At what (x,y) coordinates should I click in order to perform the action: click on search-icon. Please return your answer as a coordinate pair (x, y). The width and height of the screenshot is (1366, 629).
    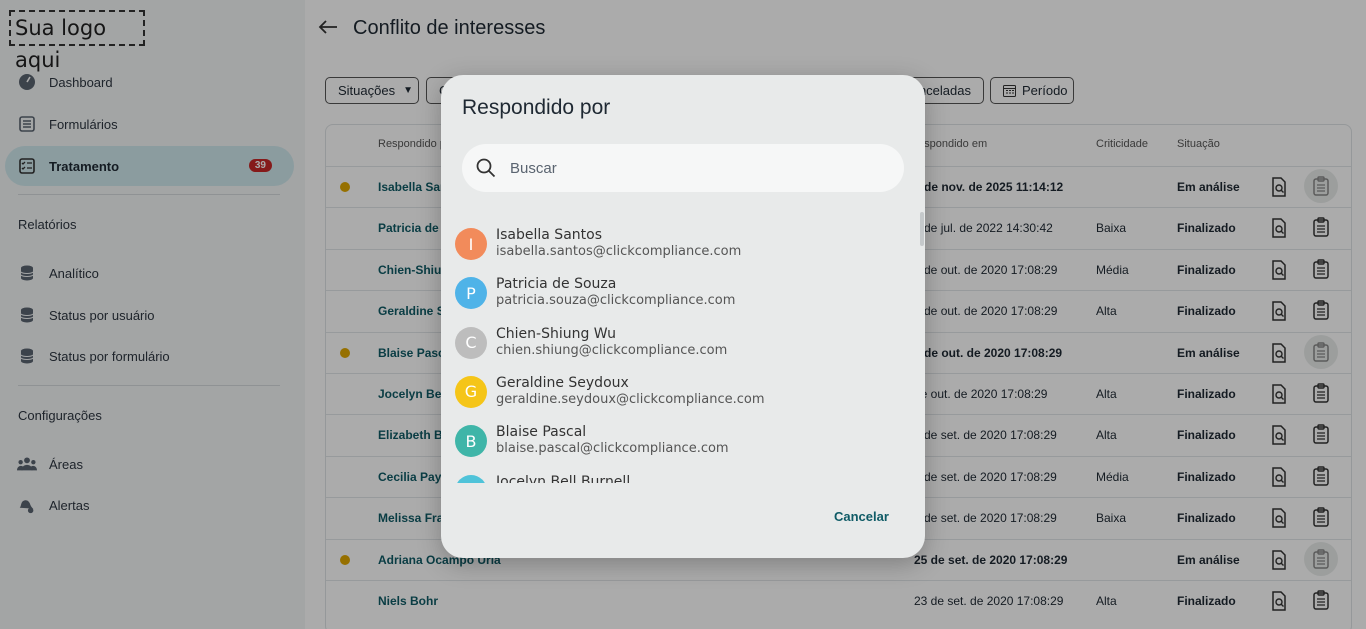
    Looking at the image, I should click on (486, 168).